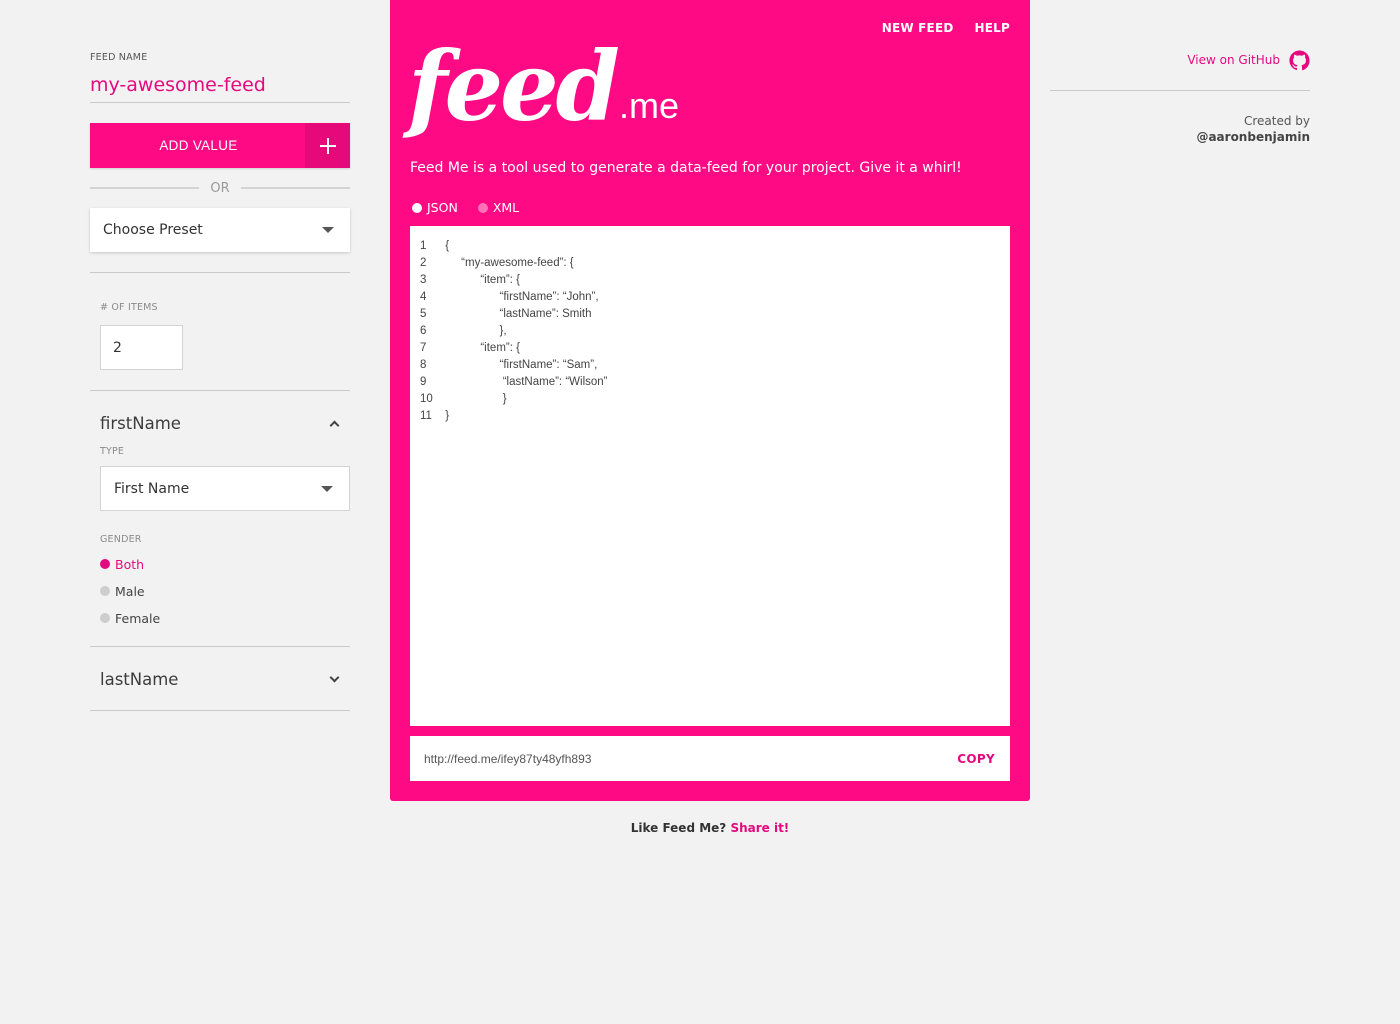  What do you see at coordinates (759, 828) in the screenshot?
I see `share-link: Share it!` at bounding box center [759, 828].